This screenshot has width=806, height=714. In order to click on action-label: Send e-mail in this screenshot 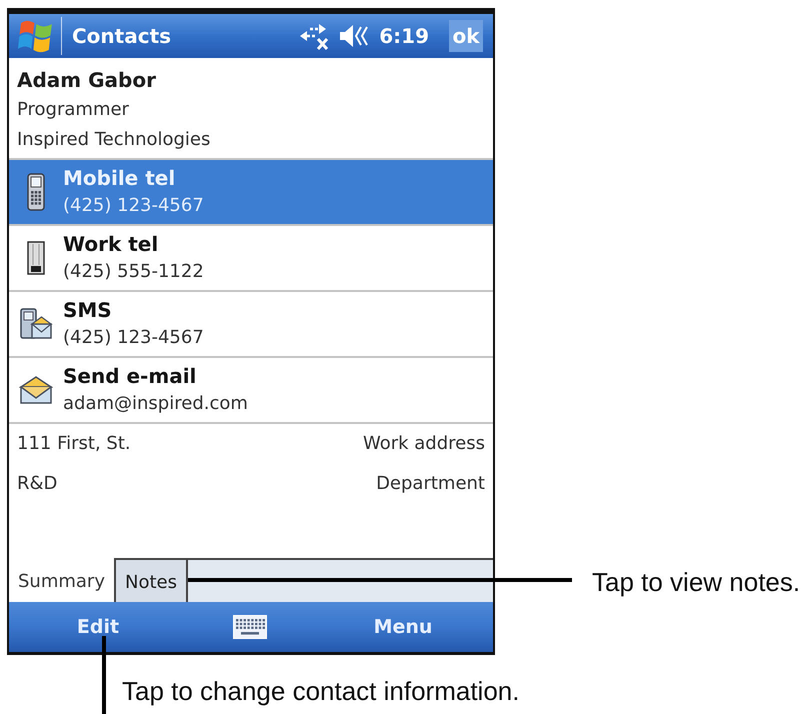, I will do `click(129, 376)`.